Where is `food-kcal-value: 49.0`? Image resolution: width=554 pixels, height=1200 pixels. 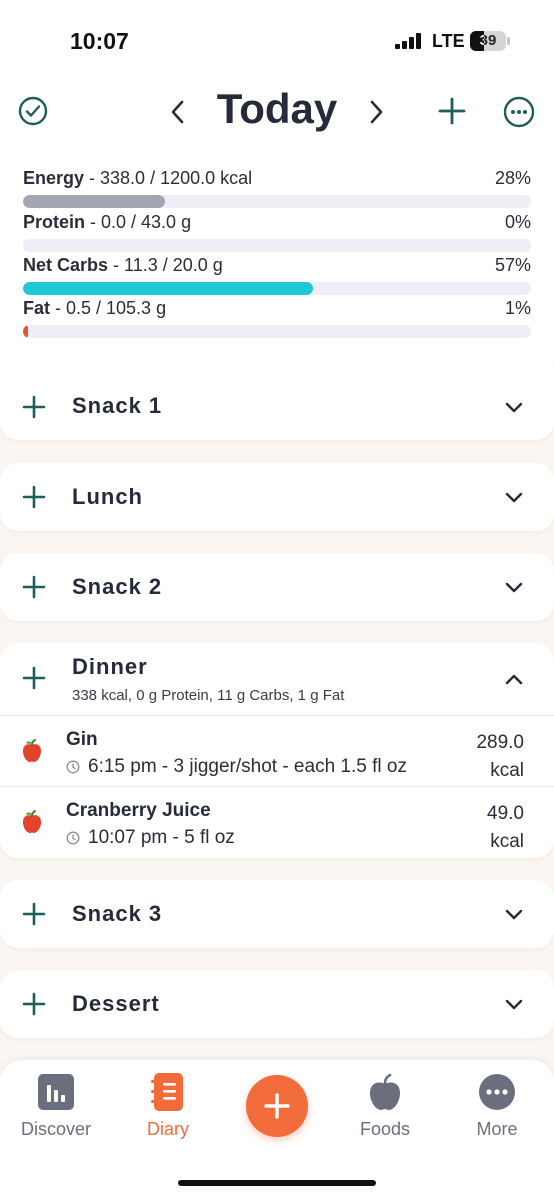 food-kcal-value: 49.0 is located at coordinates (505, 813).